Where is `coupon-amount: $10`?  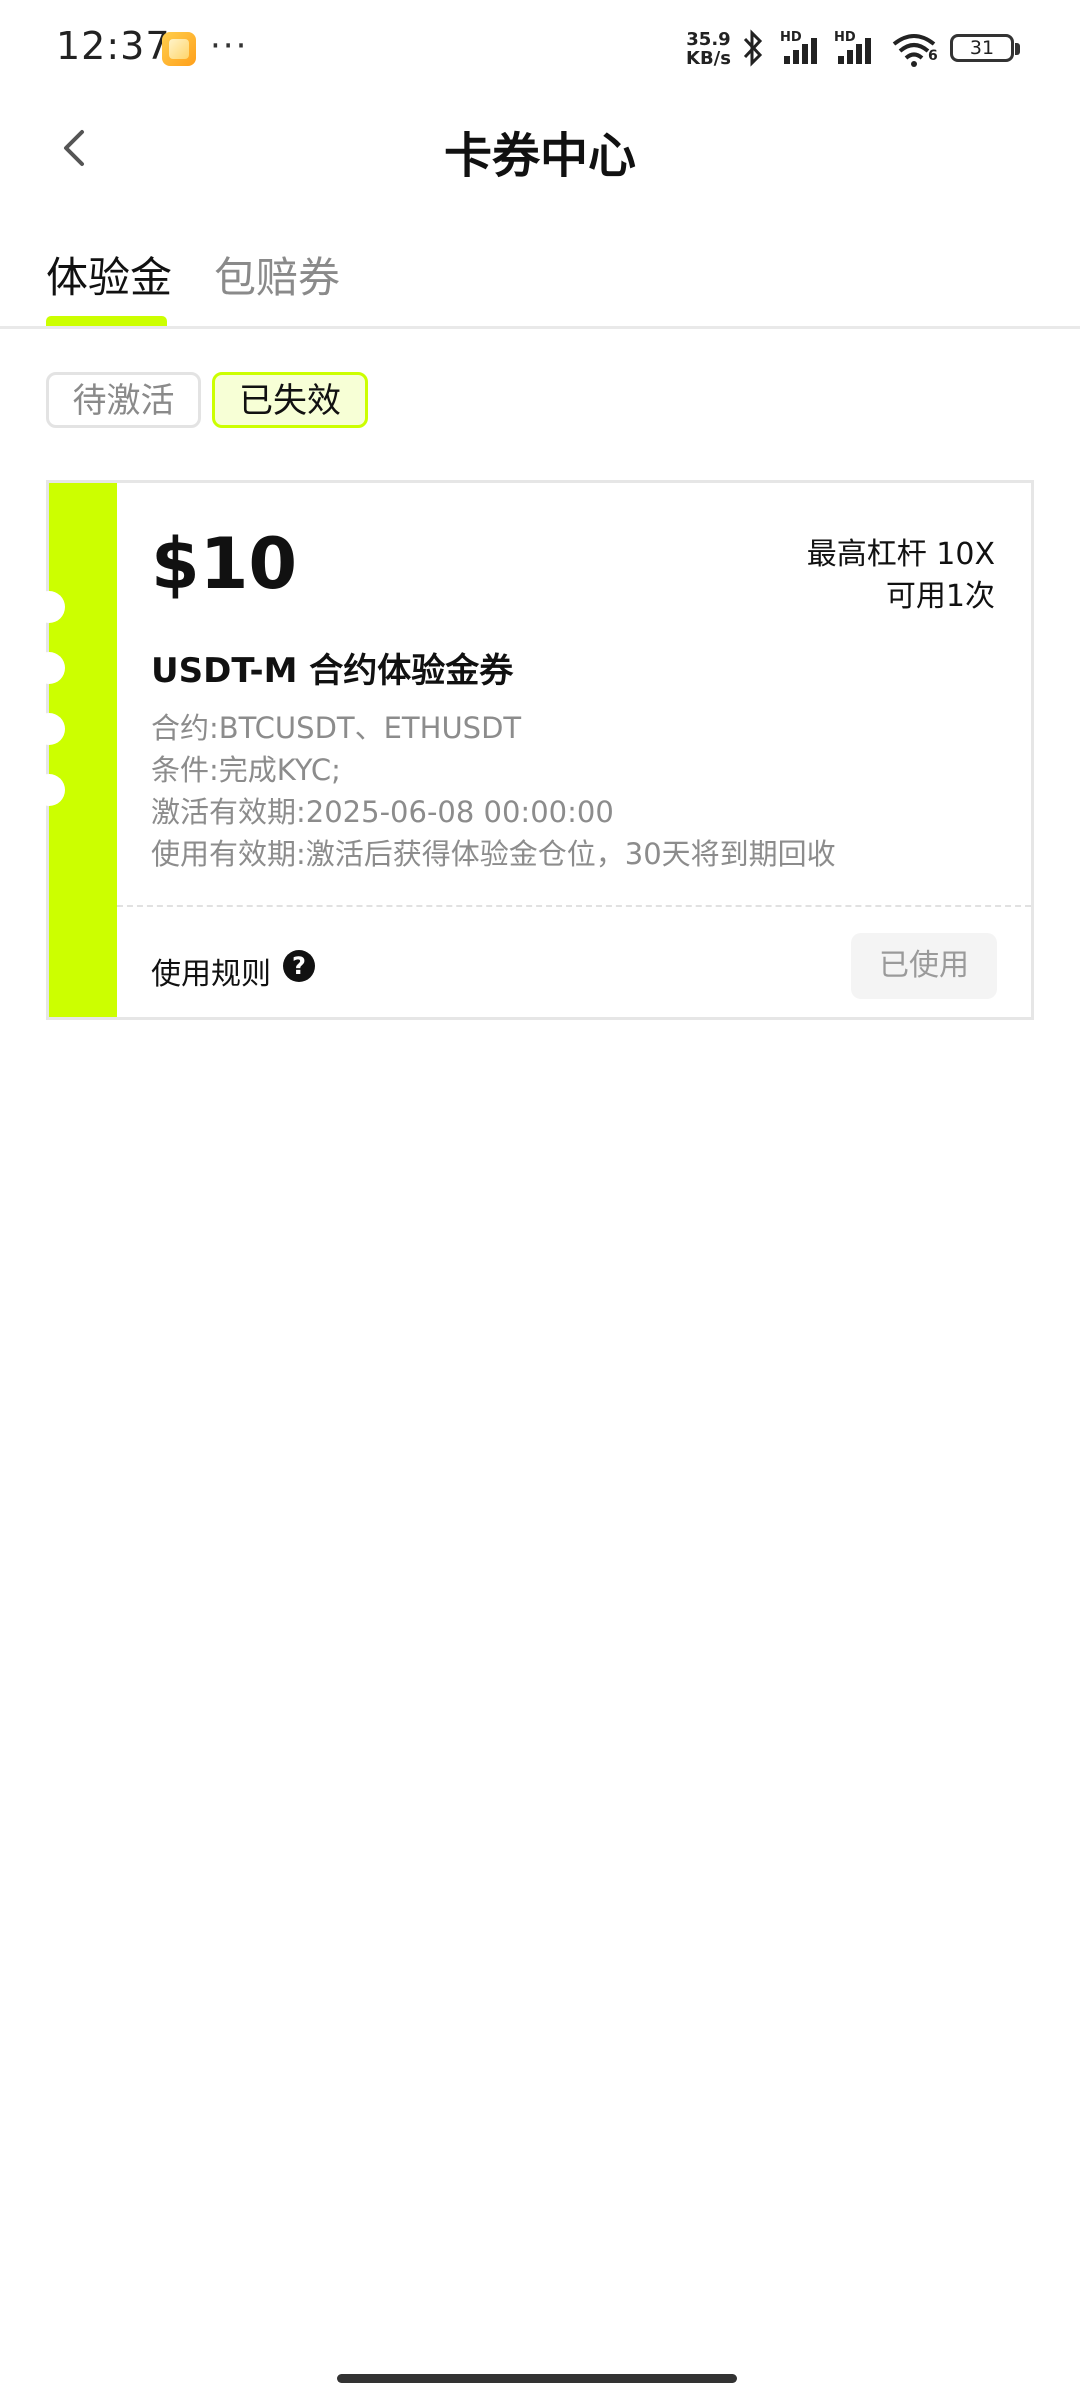
coupon-amount: $10 is located at coordinates (224, 564).